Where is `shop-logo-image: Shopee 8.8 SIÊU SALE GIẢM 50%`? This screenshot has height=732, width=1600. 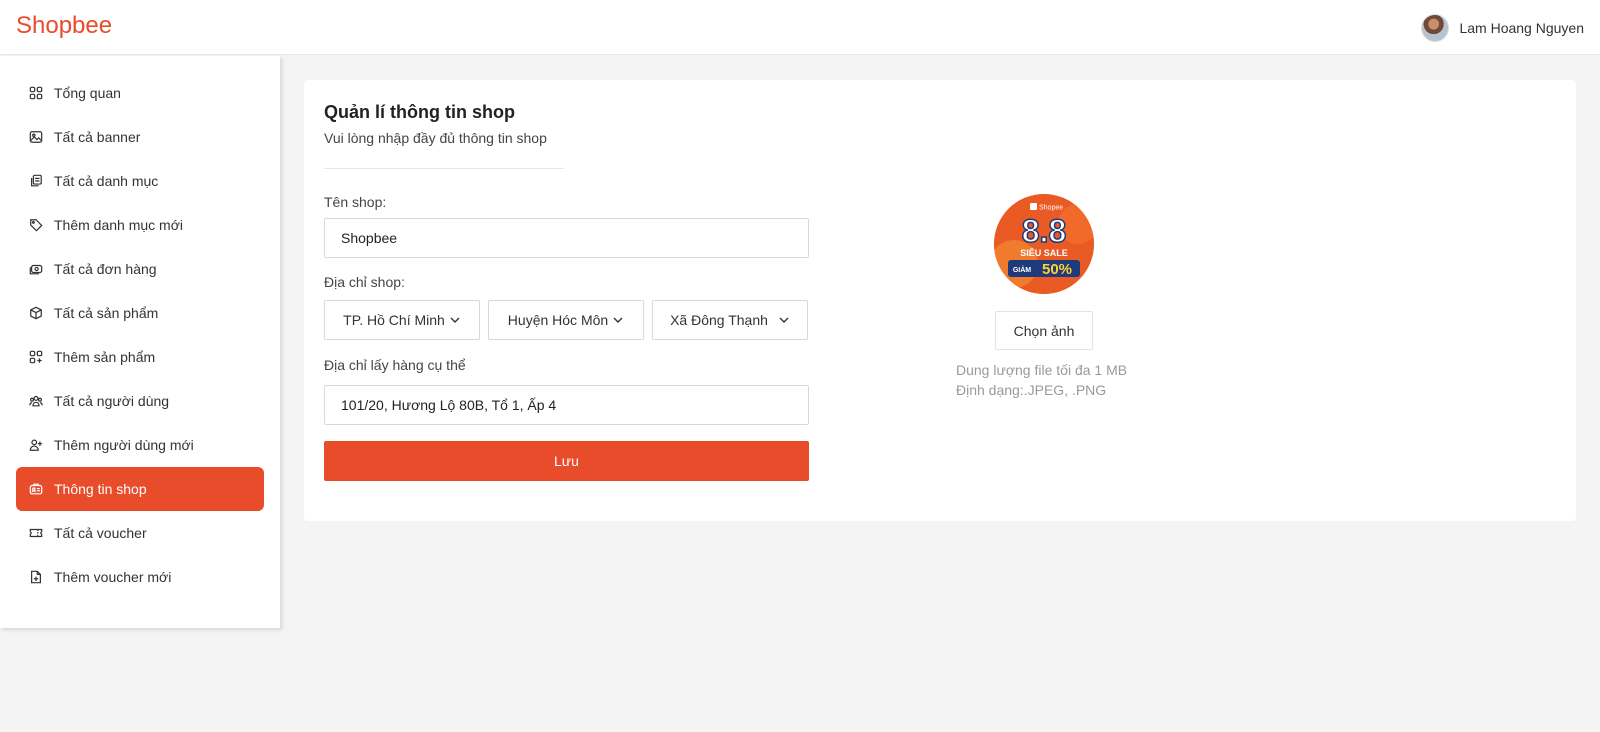 shop-logo-image: Shopee 8.8 SIÊU SALE GIẢM 50% is located at coordinates (1044, 244).